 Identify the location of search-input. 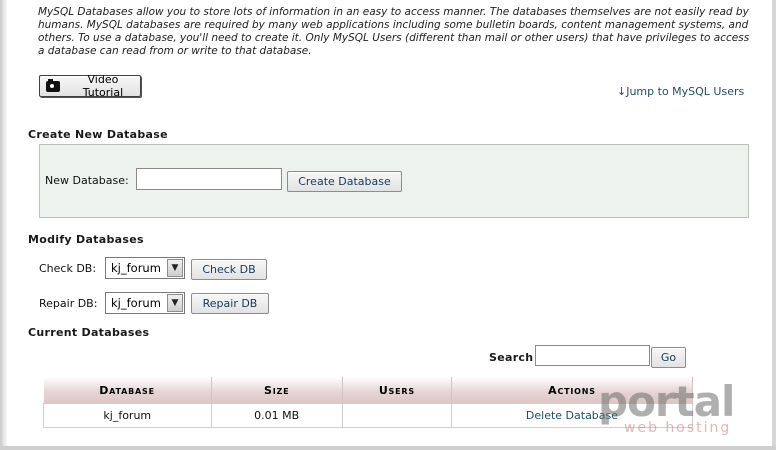
(592, 355).